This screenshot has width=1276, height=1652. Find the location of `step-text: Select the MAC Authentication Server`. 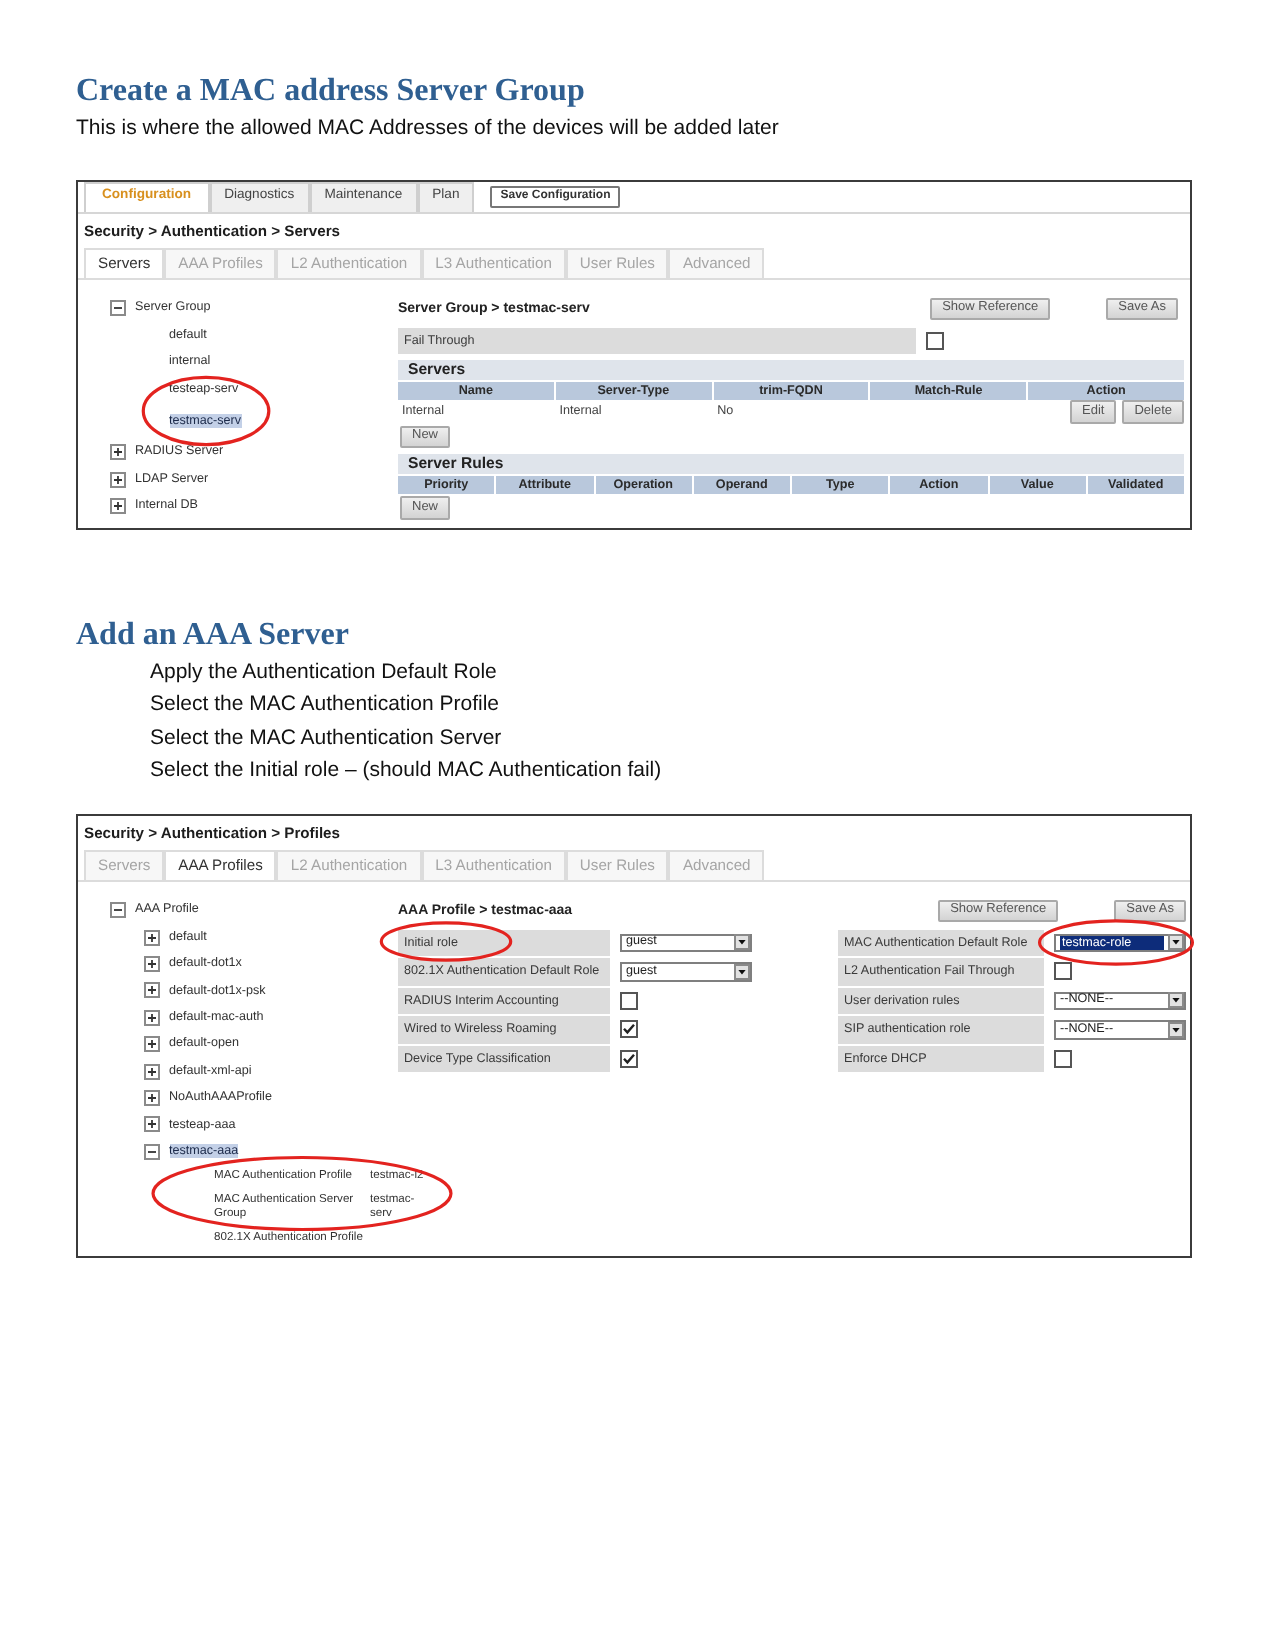

step-text: Select the MAC Authentication Server is located at coordinates (327, 738).